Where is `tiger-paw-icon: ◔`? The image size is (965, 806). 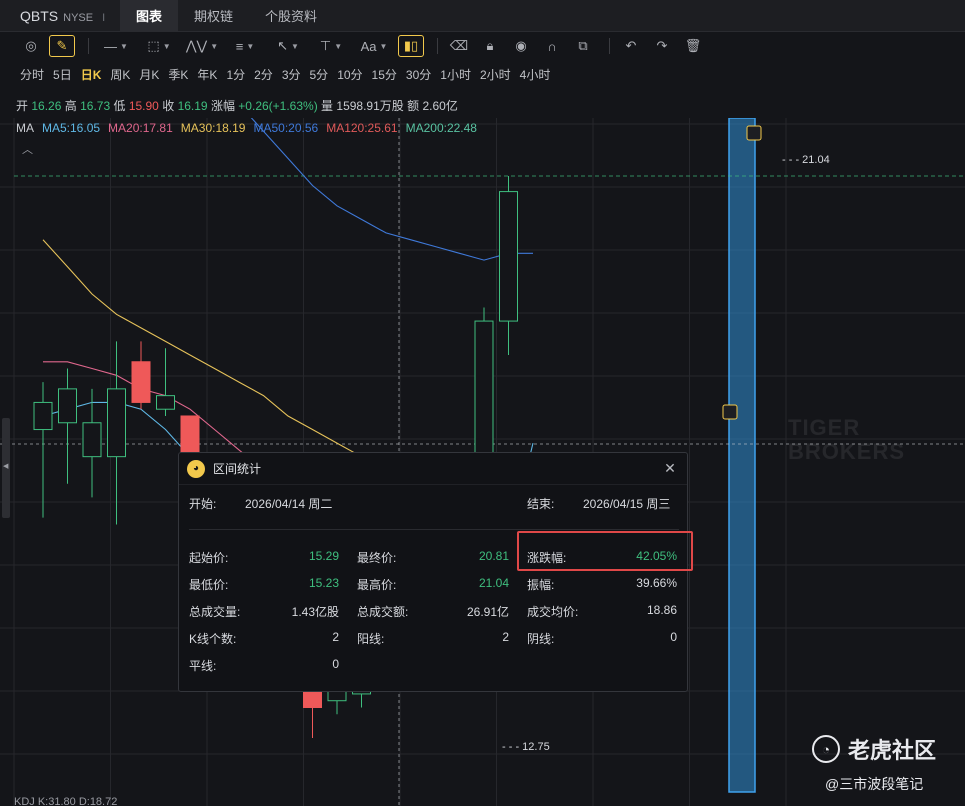
tiger-paw-icon: ◔ is located at coordinates (826, 749).